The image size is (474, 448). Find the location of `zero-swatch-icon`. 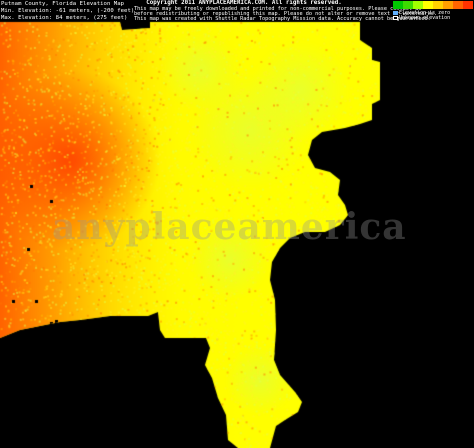

zero-swatch-icon is located at coordinates (395, 12).